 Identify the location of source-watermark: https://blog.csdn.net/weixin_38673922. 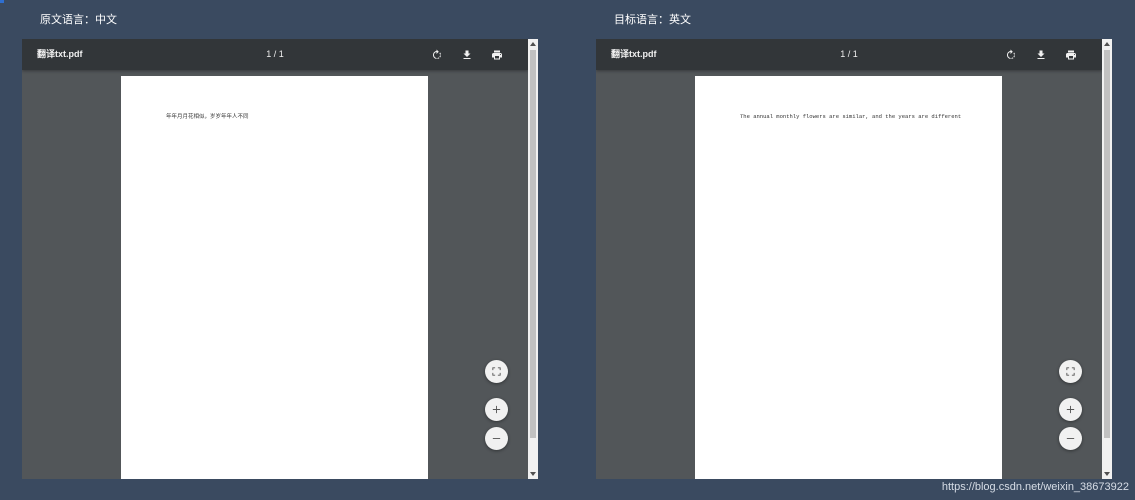
(1035, 487).